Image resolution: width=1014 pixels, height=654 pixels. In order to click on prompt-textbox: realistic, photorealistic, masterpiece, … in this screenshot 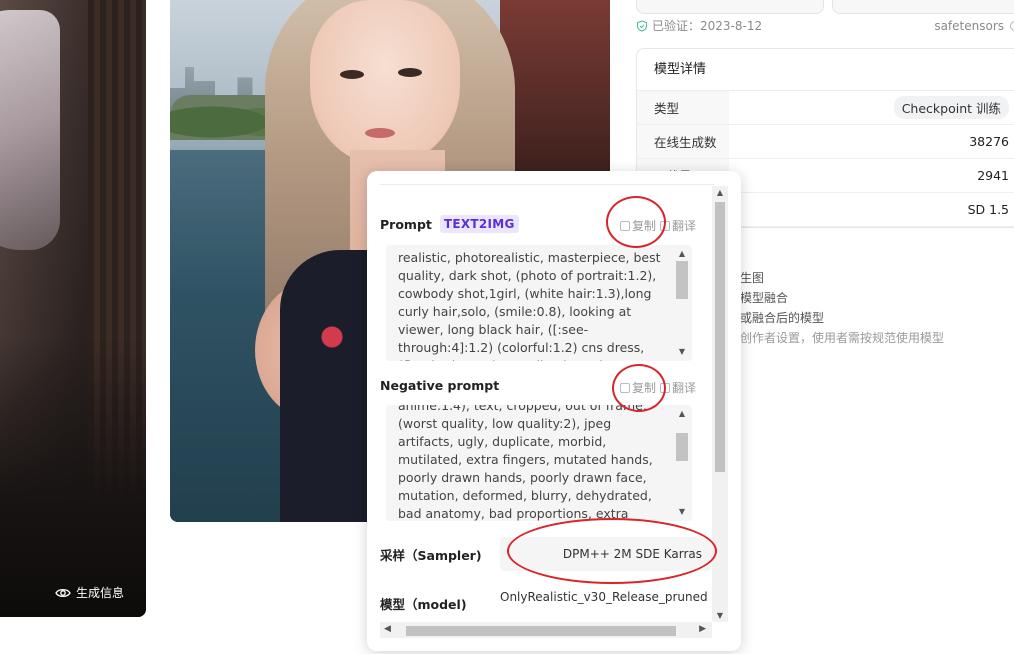, I will do `click(539, 303)`.